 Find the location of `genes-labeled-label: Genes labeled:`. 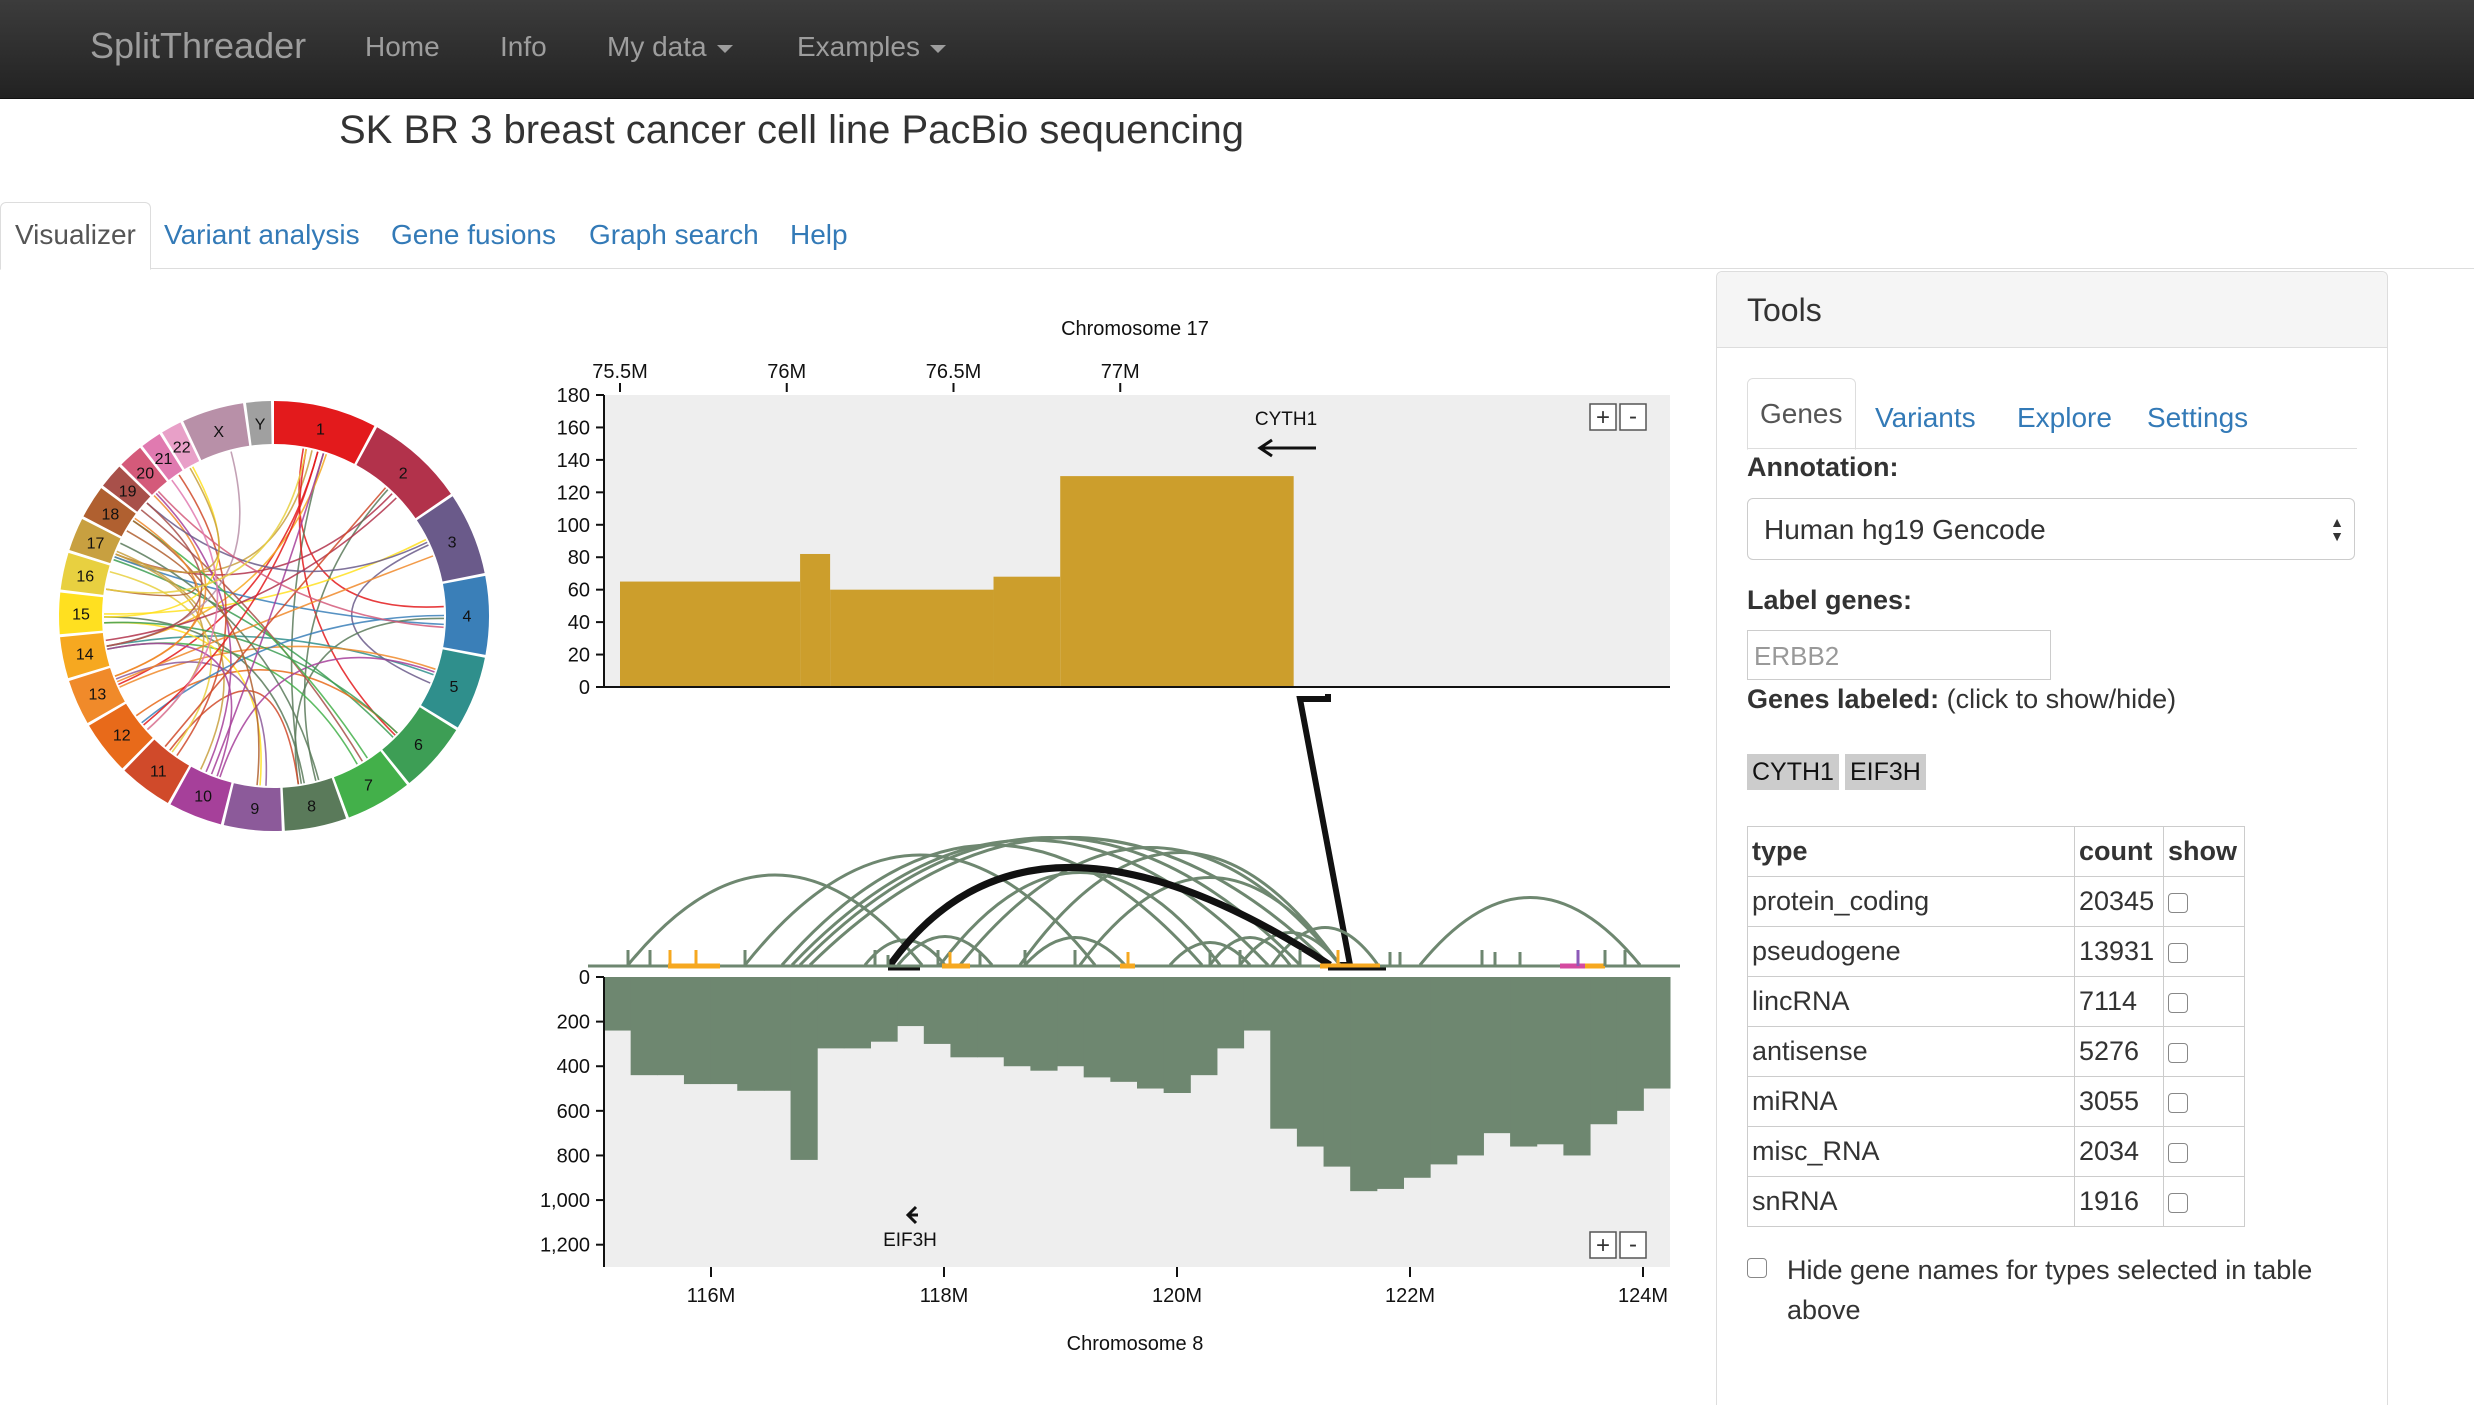

genes-labeled-label: Genes labeled: is located at coordinates (1843, 699).